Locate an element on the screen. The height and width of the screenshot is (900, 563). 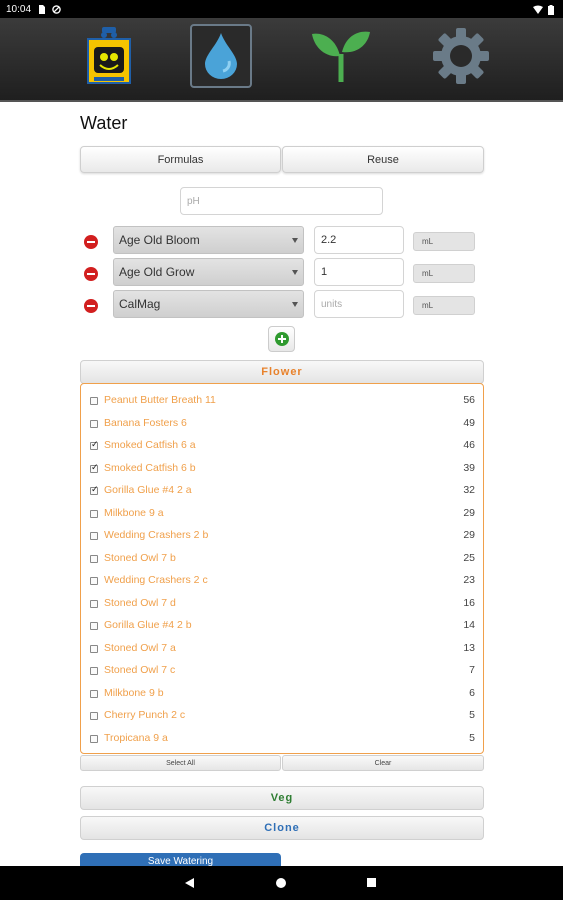
plant-list-item: Smoked Catfish 6 a 46 is located at coordinates (282, 446).